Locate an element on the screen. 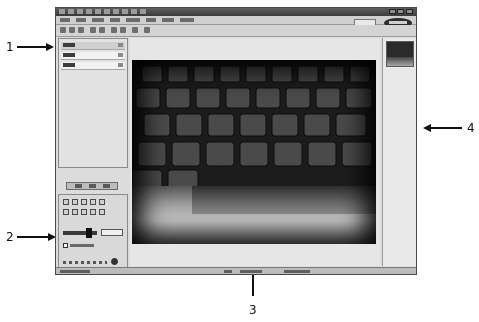 Image resolution: width=479 pixels, height=322 pixels. panel-button-bar is located at coordinates (92, 186).